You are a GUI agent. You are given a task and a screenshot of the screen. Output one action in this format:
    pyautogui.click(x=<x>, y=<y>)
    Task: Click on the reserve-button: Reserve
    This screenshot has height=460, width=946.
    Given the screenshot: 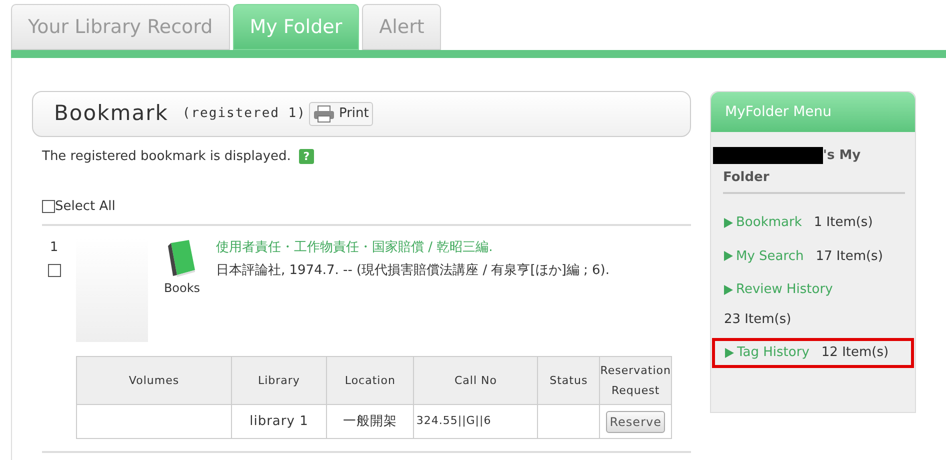 What is the action you would take?
    pyautogui.click(x=636, y=421)
    